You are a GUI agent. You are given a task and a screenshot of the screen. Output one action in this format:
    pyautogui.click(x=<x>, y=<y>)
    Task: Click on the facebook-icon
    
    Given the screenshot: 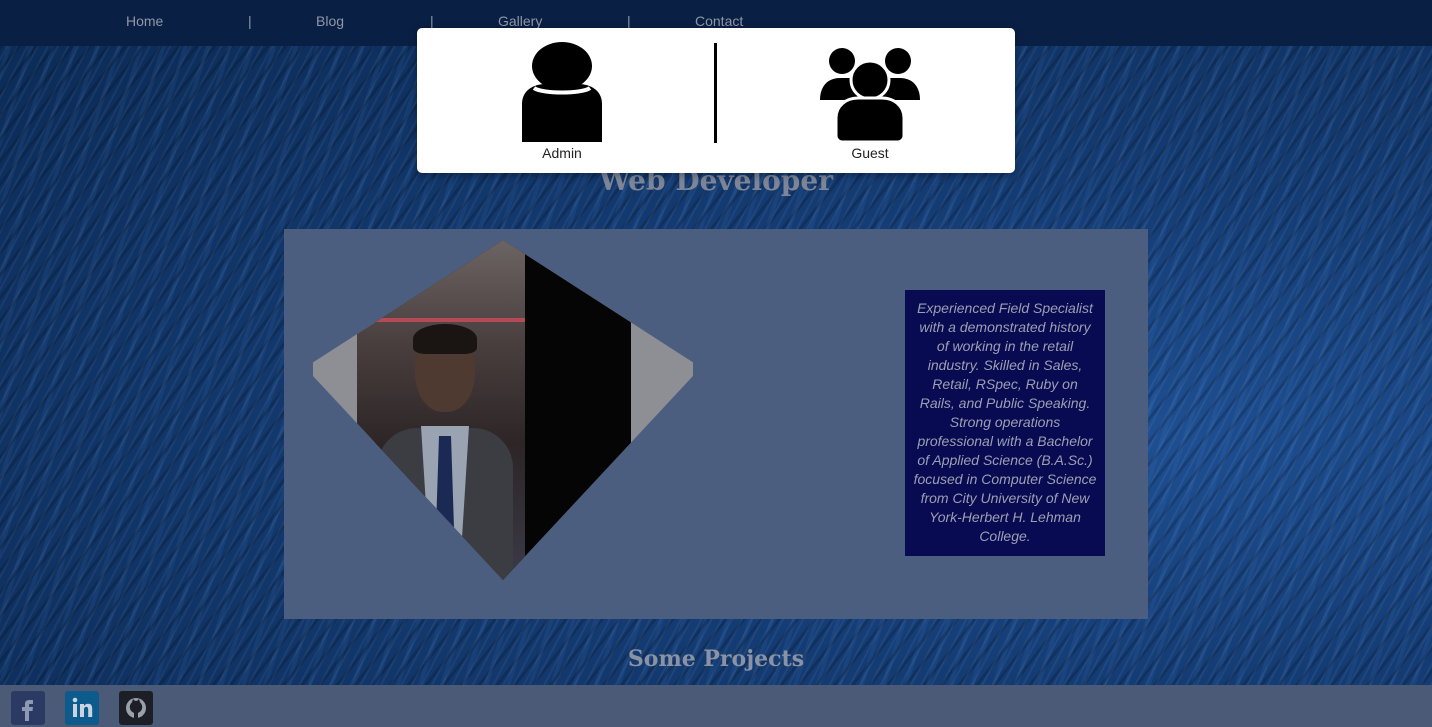 What is the action you would take?
    pyautogui.click(x=27, y=710)
    